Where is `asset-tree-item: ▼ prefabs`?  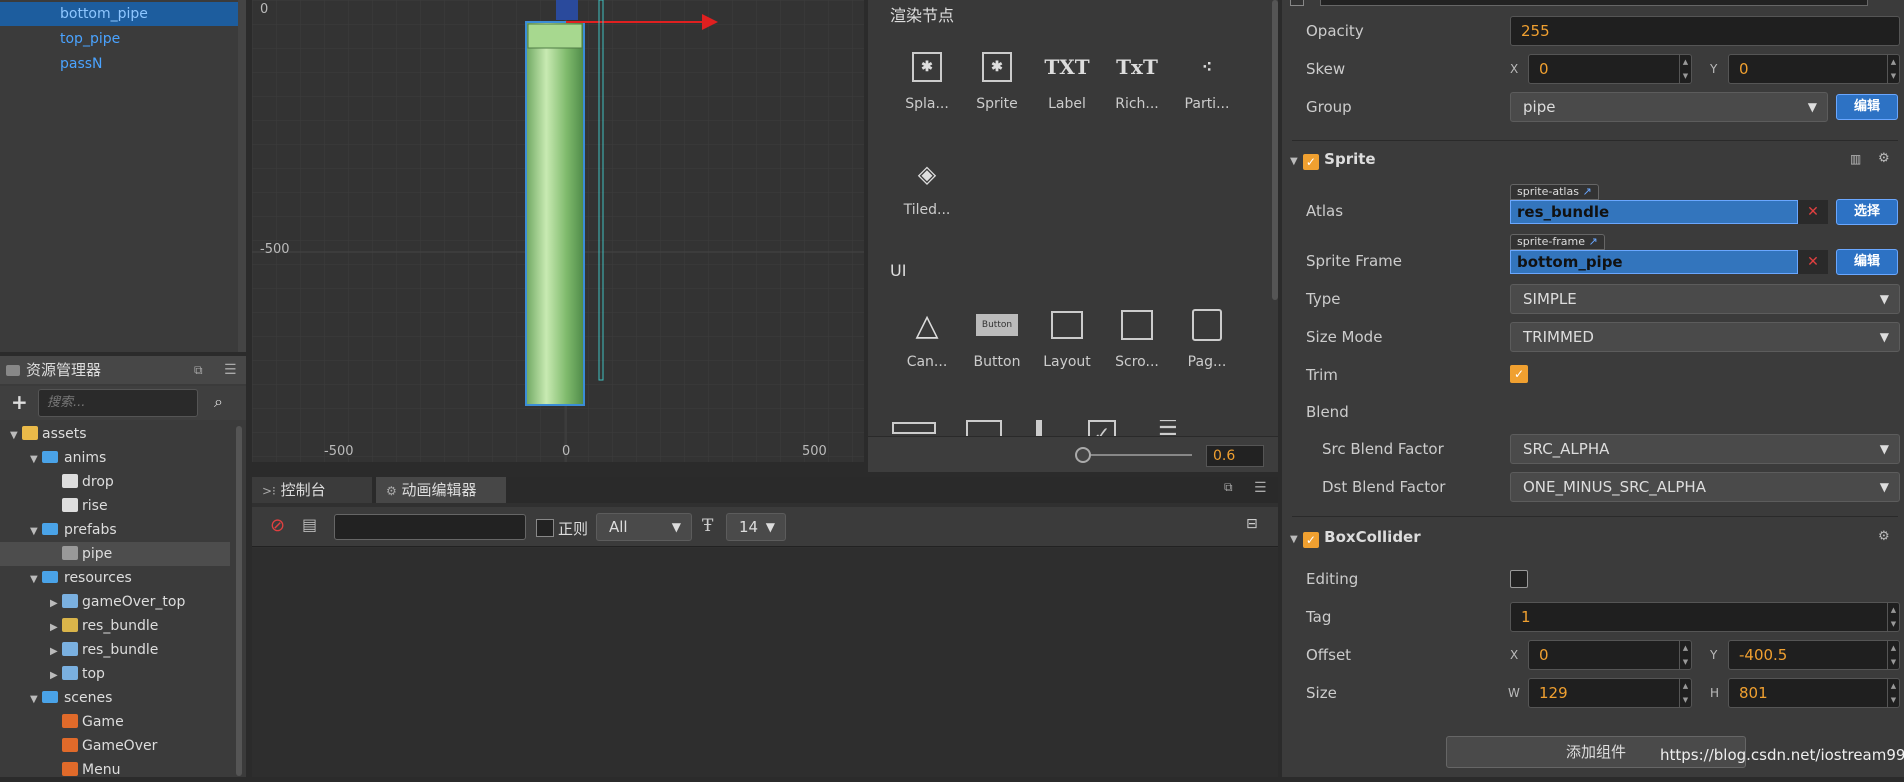
asset-tree-item: ▼ prefabs is located at coordinates (115, 530).